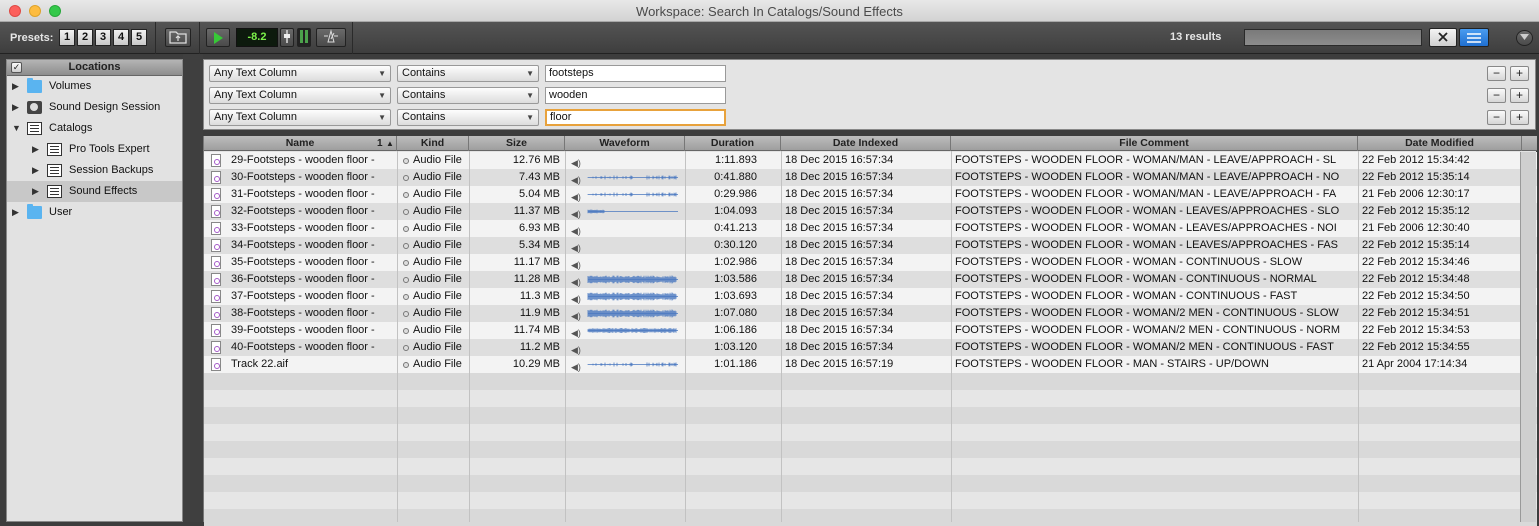  What do you see at coordinates (67, 37) in the screenshot?
I see `preset-1-button: 1` at bounding box center [67, 37].